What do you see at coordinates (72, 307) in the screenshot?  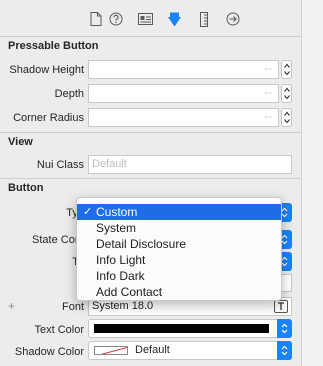 I see `font-label: Font` at bounding box center [72, 307].